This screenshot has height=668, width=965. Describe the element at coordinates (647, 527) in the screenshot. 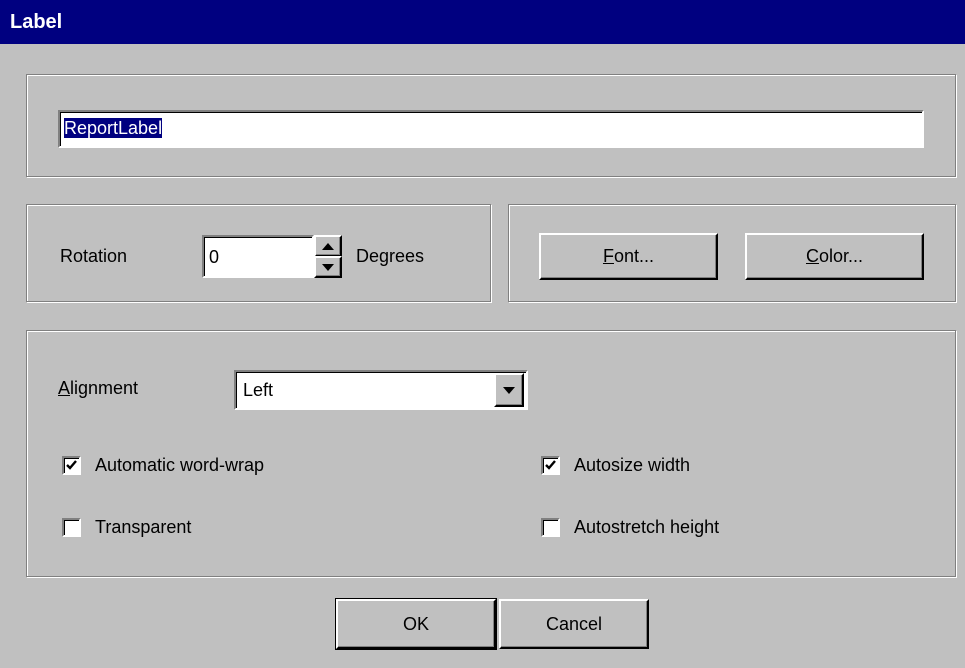

I see `autostretch-height-label: Autostretch height` at that location.